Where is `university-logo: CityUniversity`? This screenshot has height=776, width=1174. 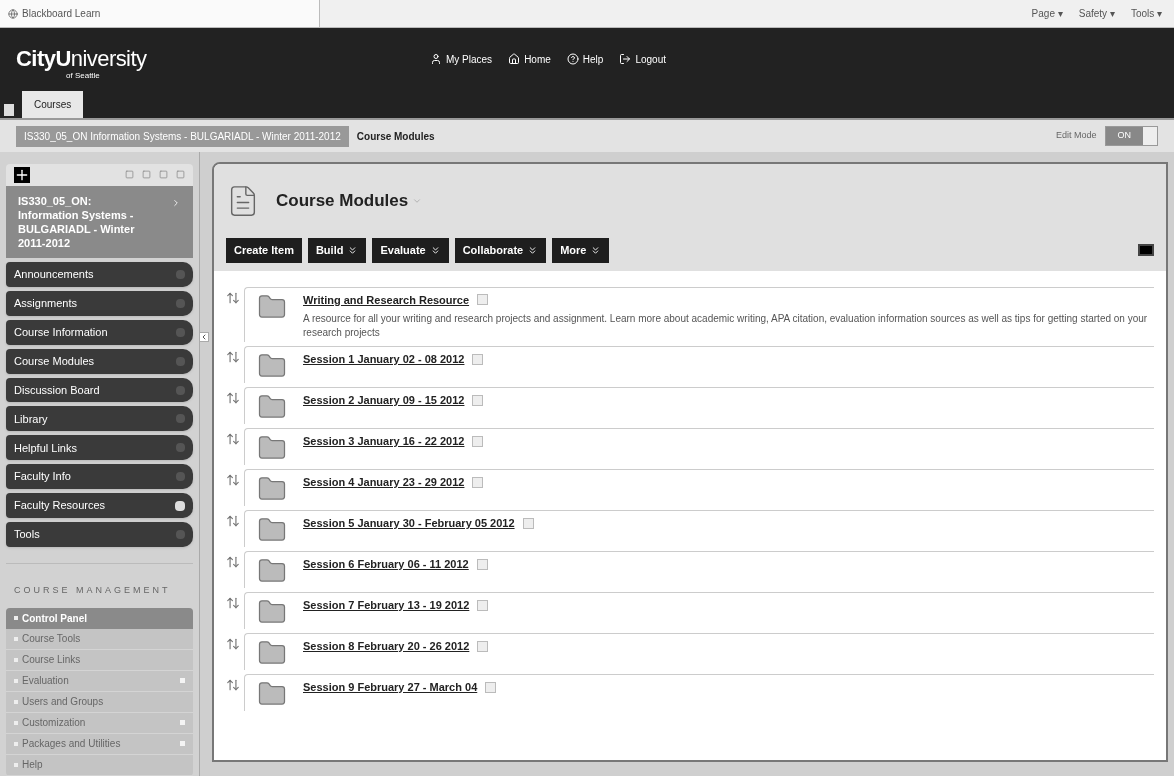 university-logo: CityUniversity is located at coordinates (82, 59).